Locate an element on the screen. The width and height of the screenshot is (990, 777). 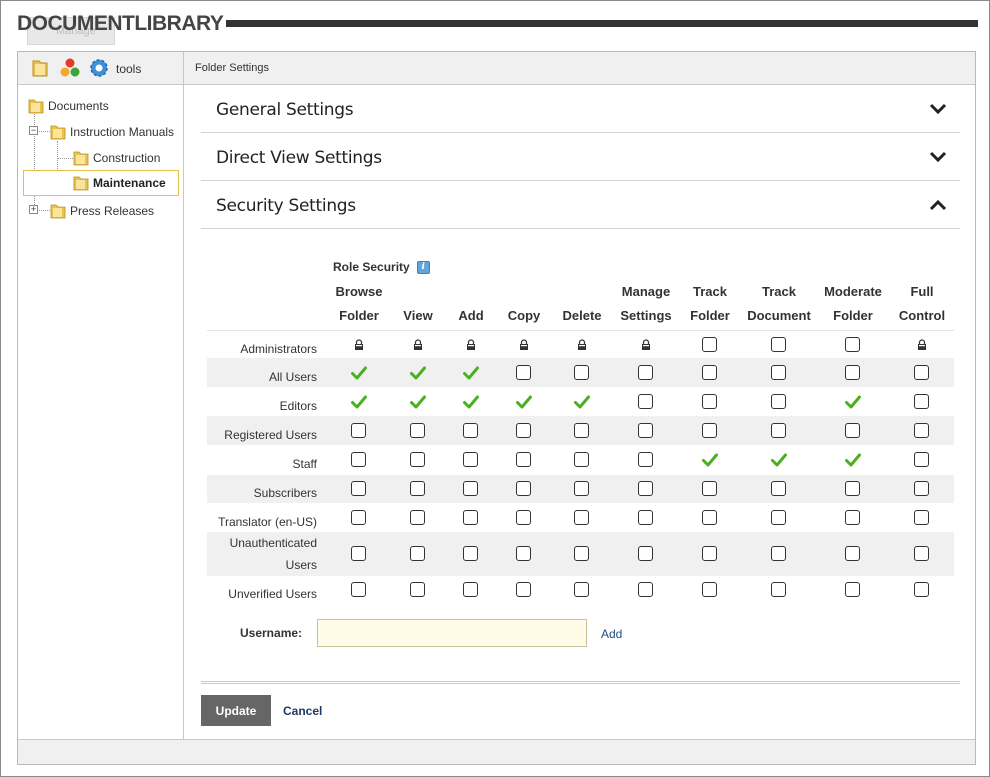
modules-icon is located at coordinates (70, 68).